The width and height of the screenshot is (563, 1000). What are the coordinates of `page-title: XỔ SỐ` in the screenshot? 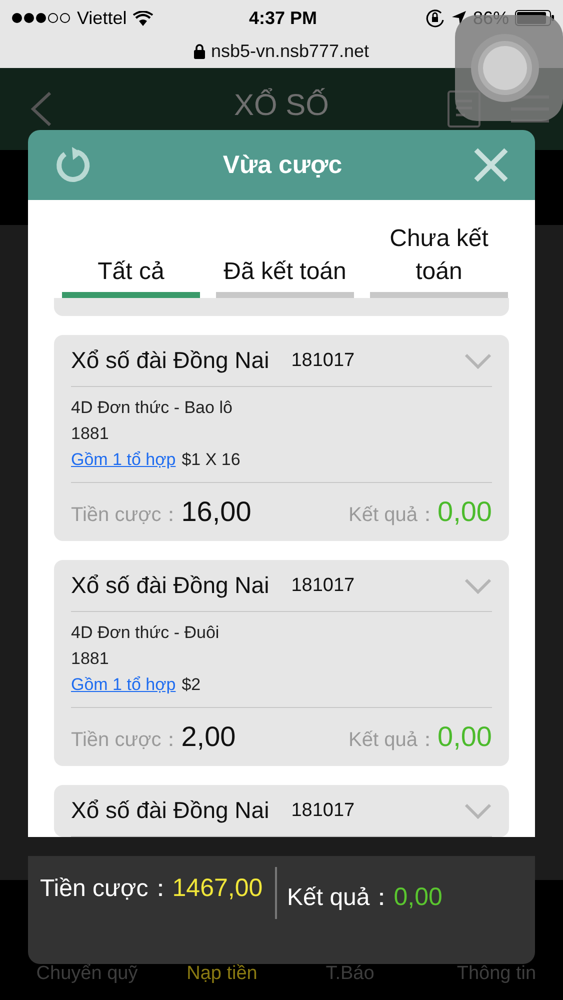 It's located at (282, 106).